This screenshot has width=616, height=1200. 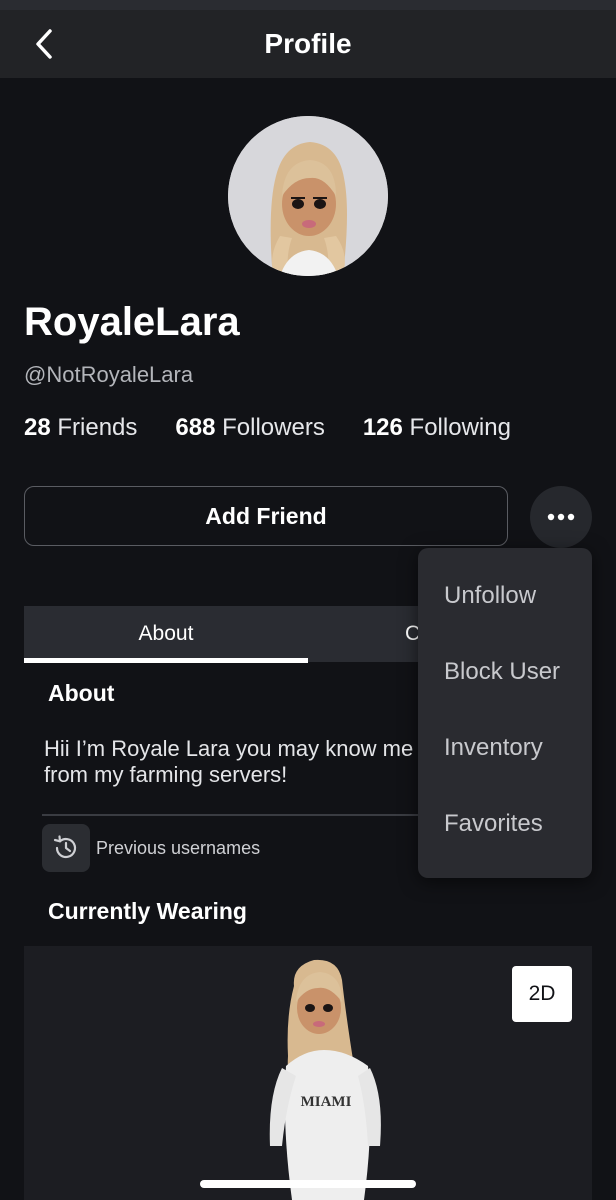 What do you see at coordinates (273, 427) in the screenshot?
I see `followers-label: Followers` at bounding box center [273, 427].